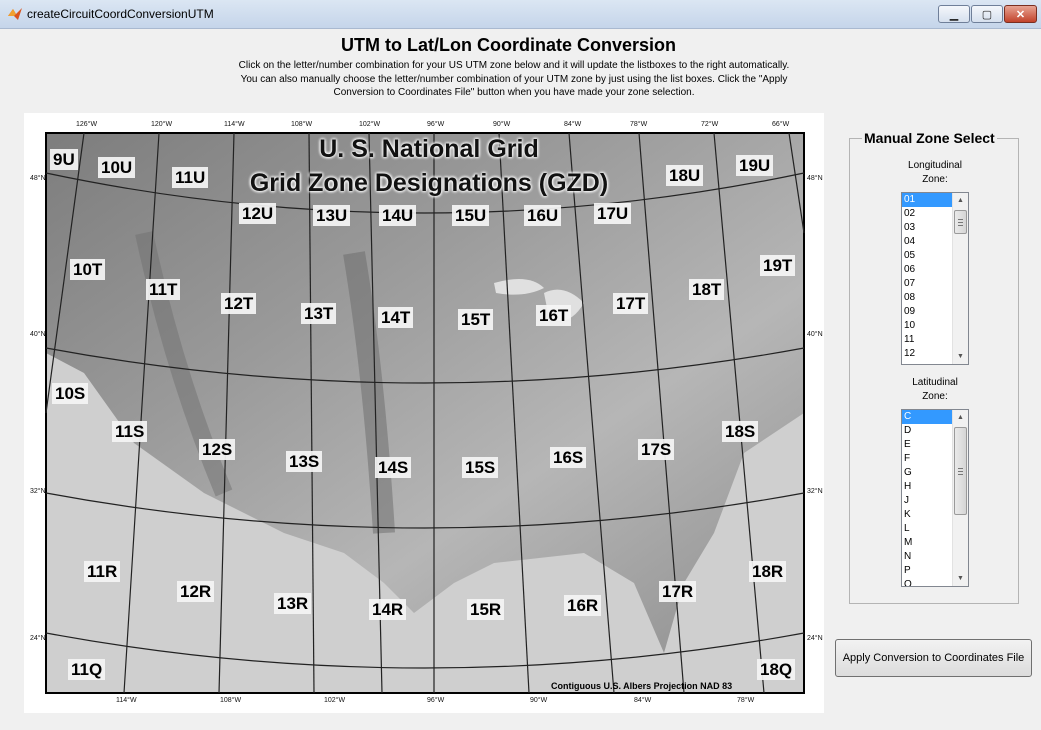  Describe the element at coordinates (935, 165) in the screenshot. I see `longitudinal-zone-label: Longitudinal` at that location.